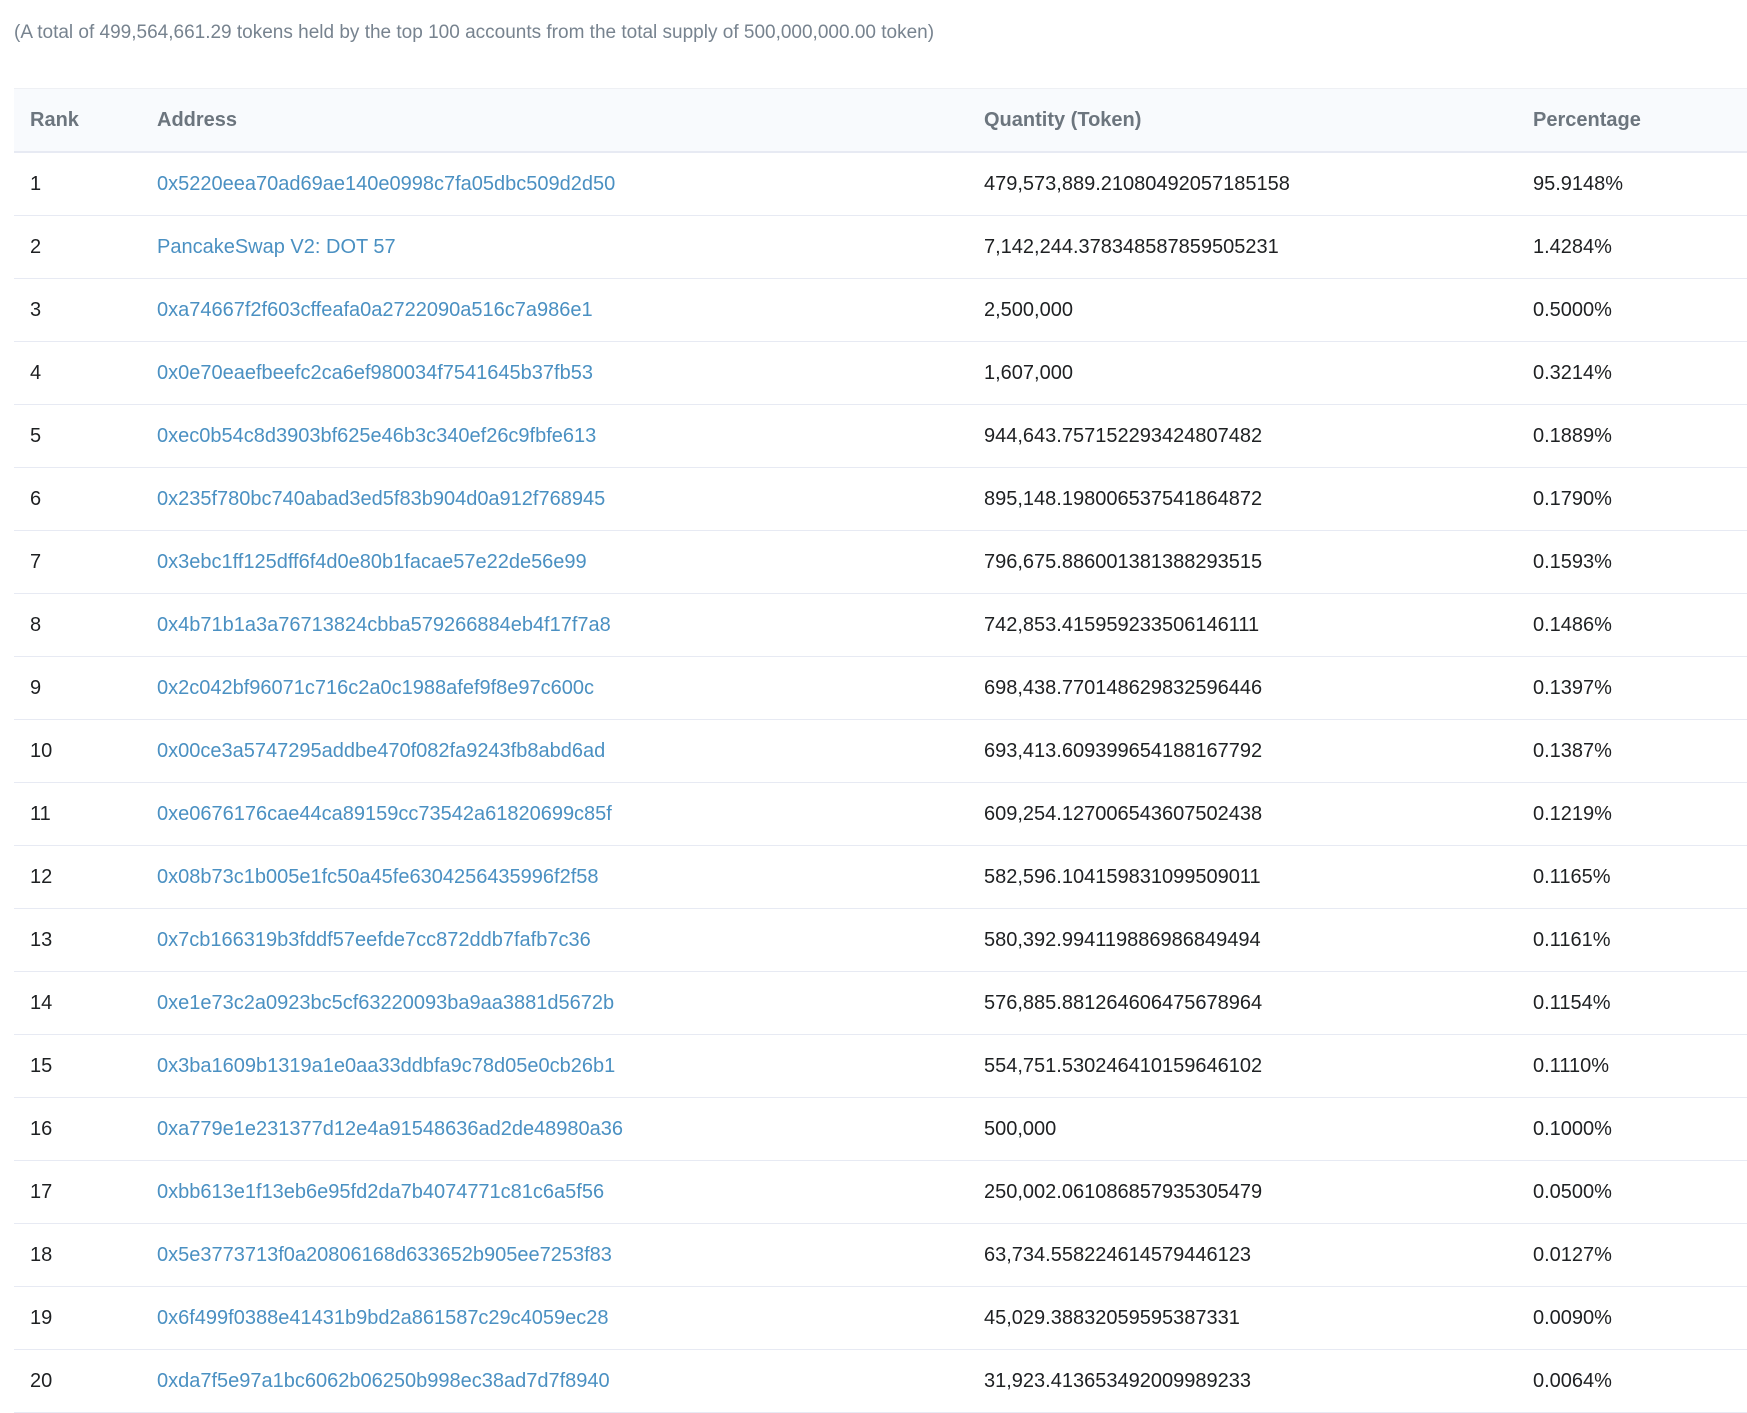 This screenshot has width=1747, height=1413. I want to click on rank-cell: 15, so click(41, 1065).